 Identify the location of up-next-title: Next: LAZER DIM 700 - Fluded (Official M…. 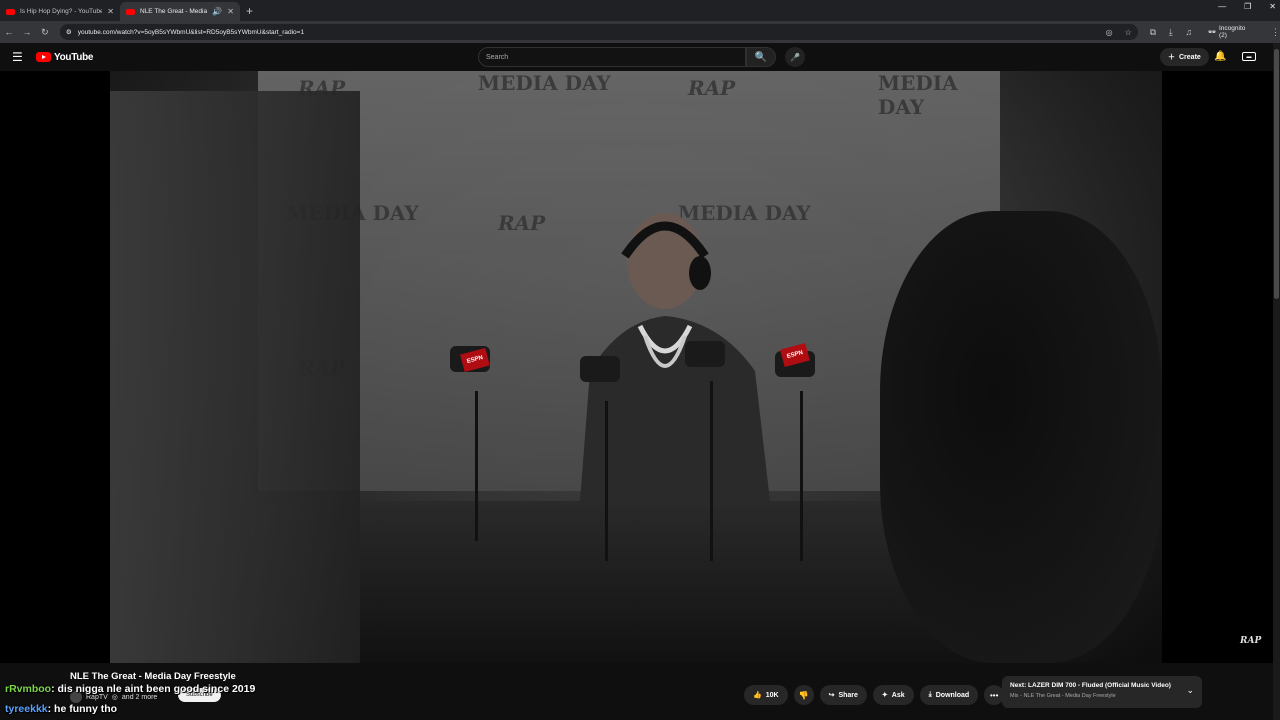
(1090, 685).